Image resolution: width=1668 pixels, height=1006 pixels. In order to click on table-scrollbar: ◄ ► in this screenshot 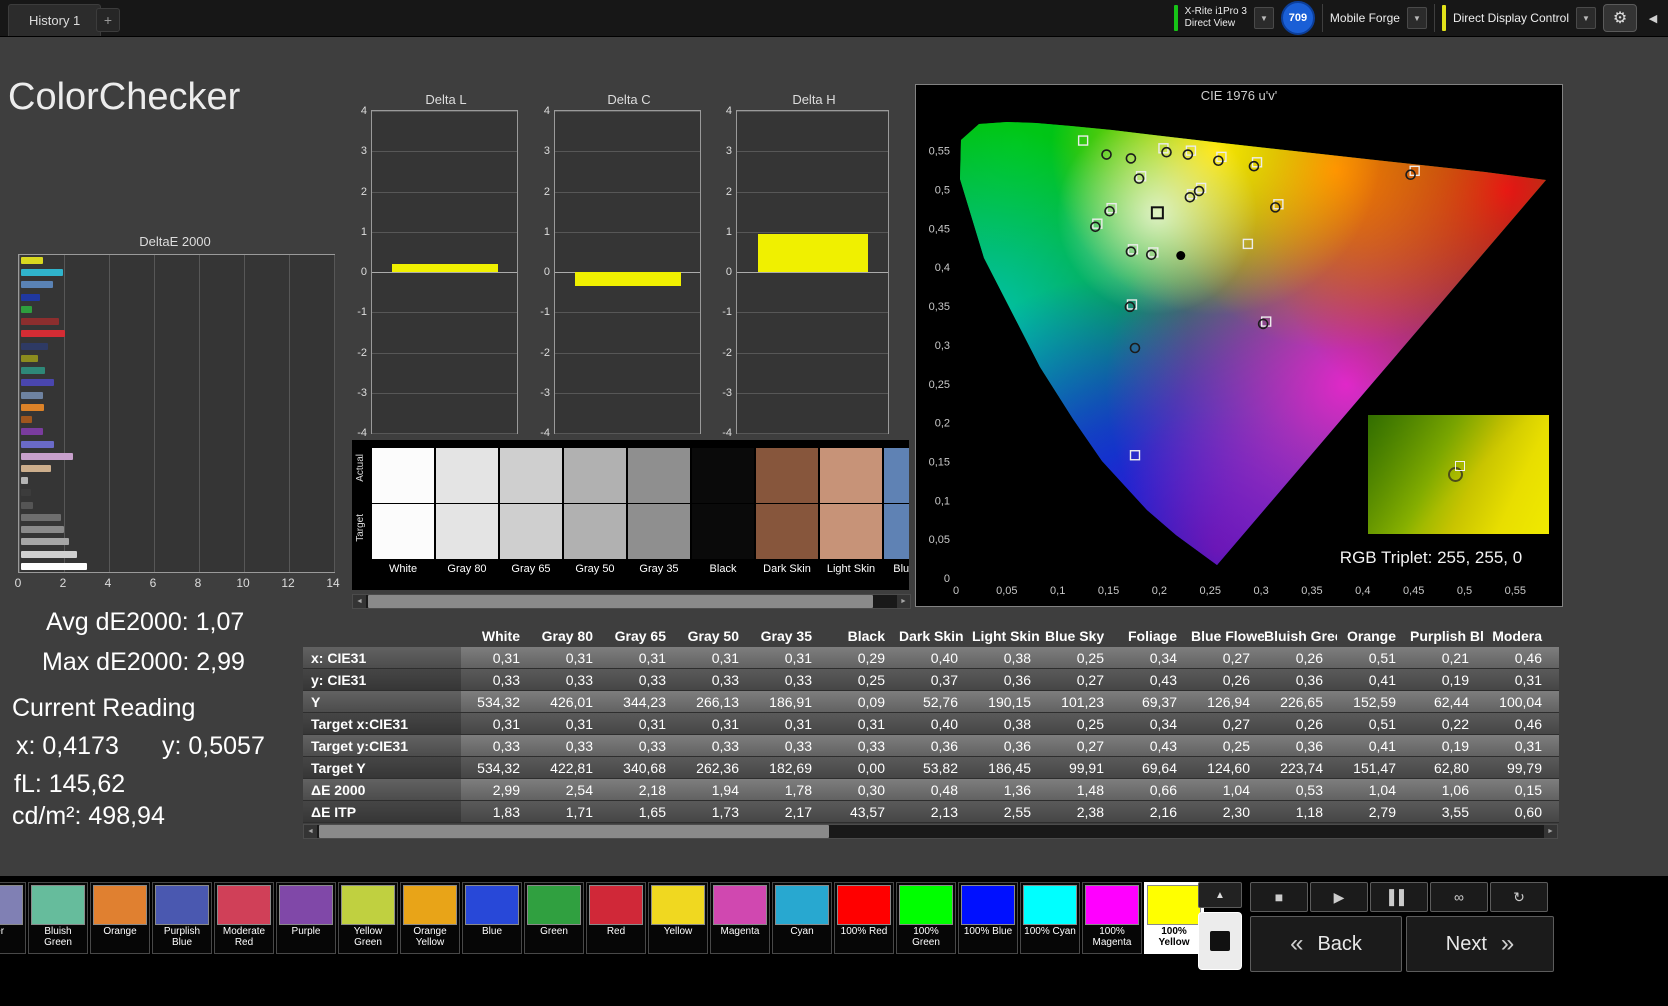, I will do `click(930, 831)`.